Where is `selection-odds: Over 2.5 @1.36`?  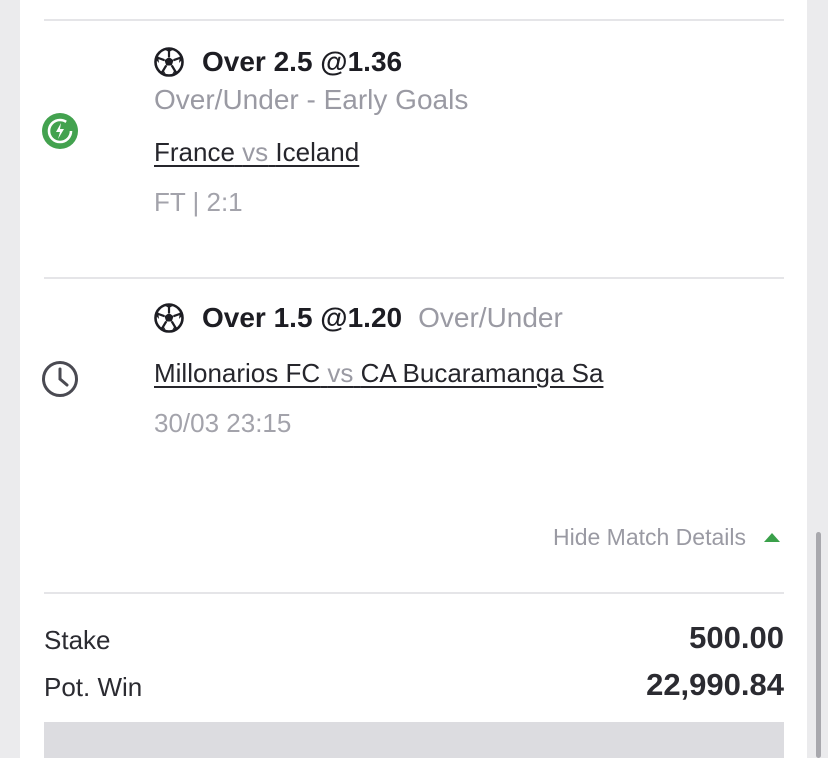
selection-odds: Over 2.5 @1.36 is located at coordinates (302, 61).